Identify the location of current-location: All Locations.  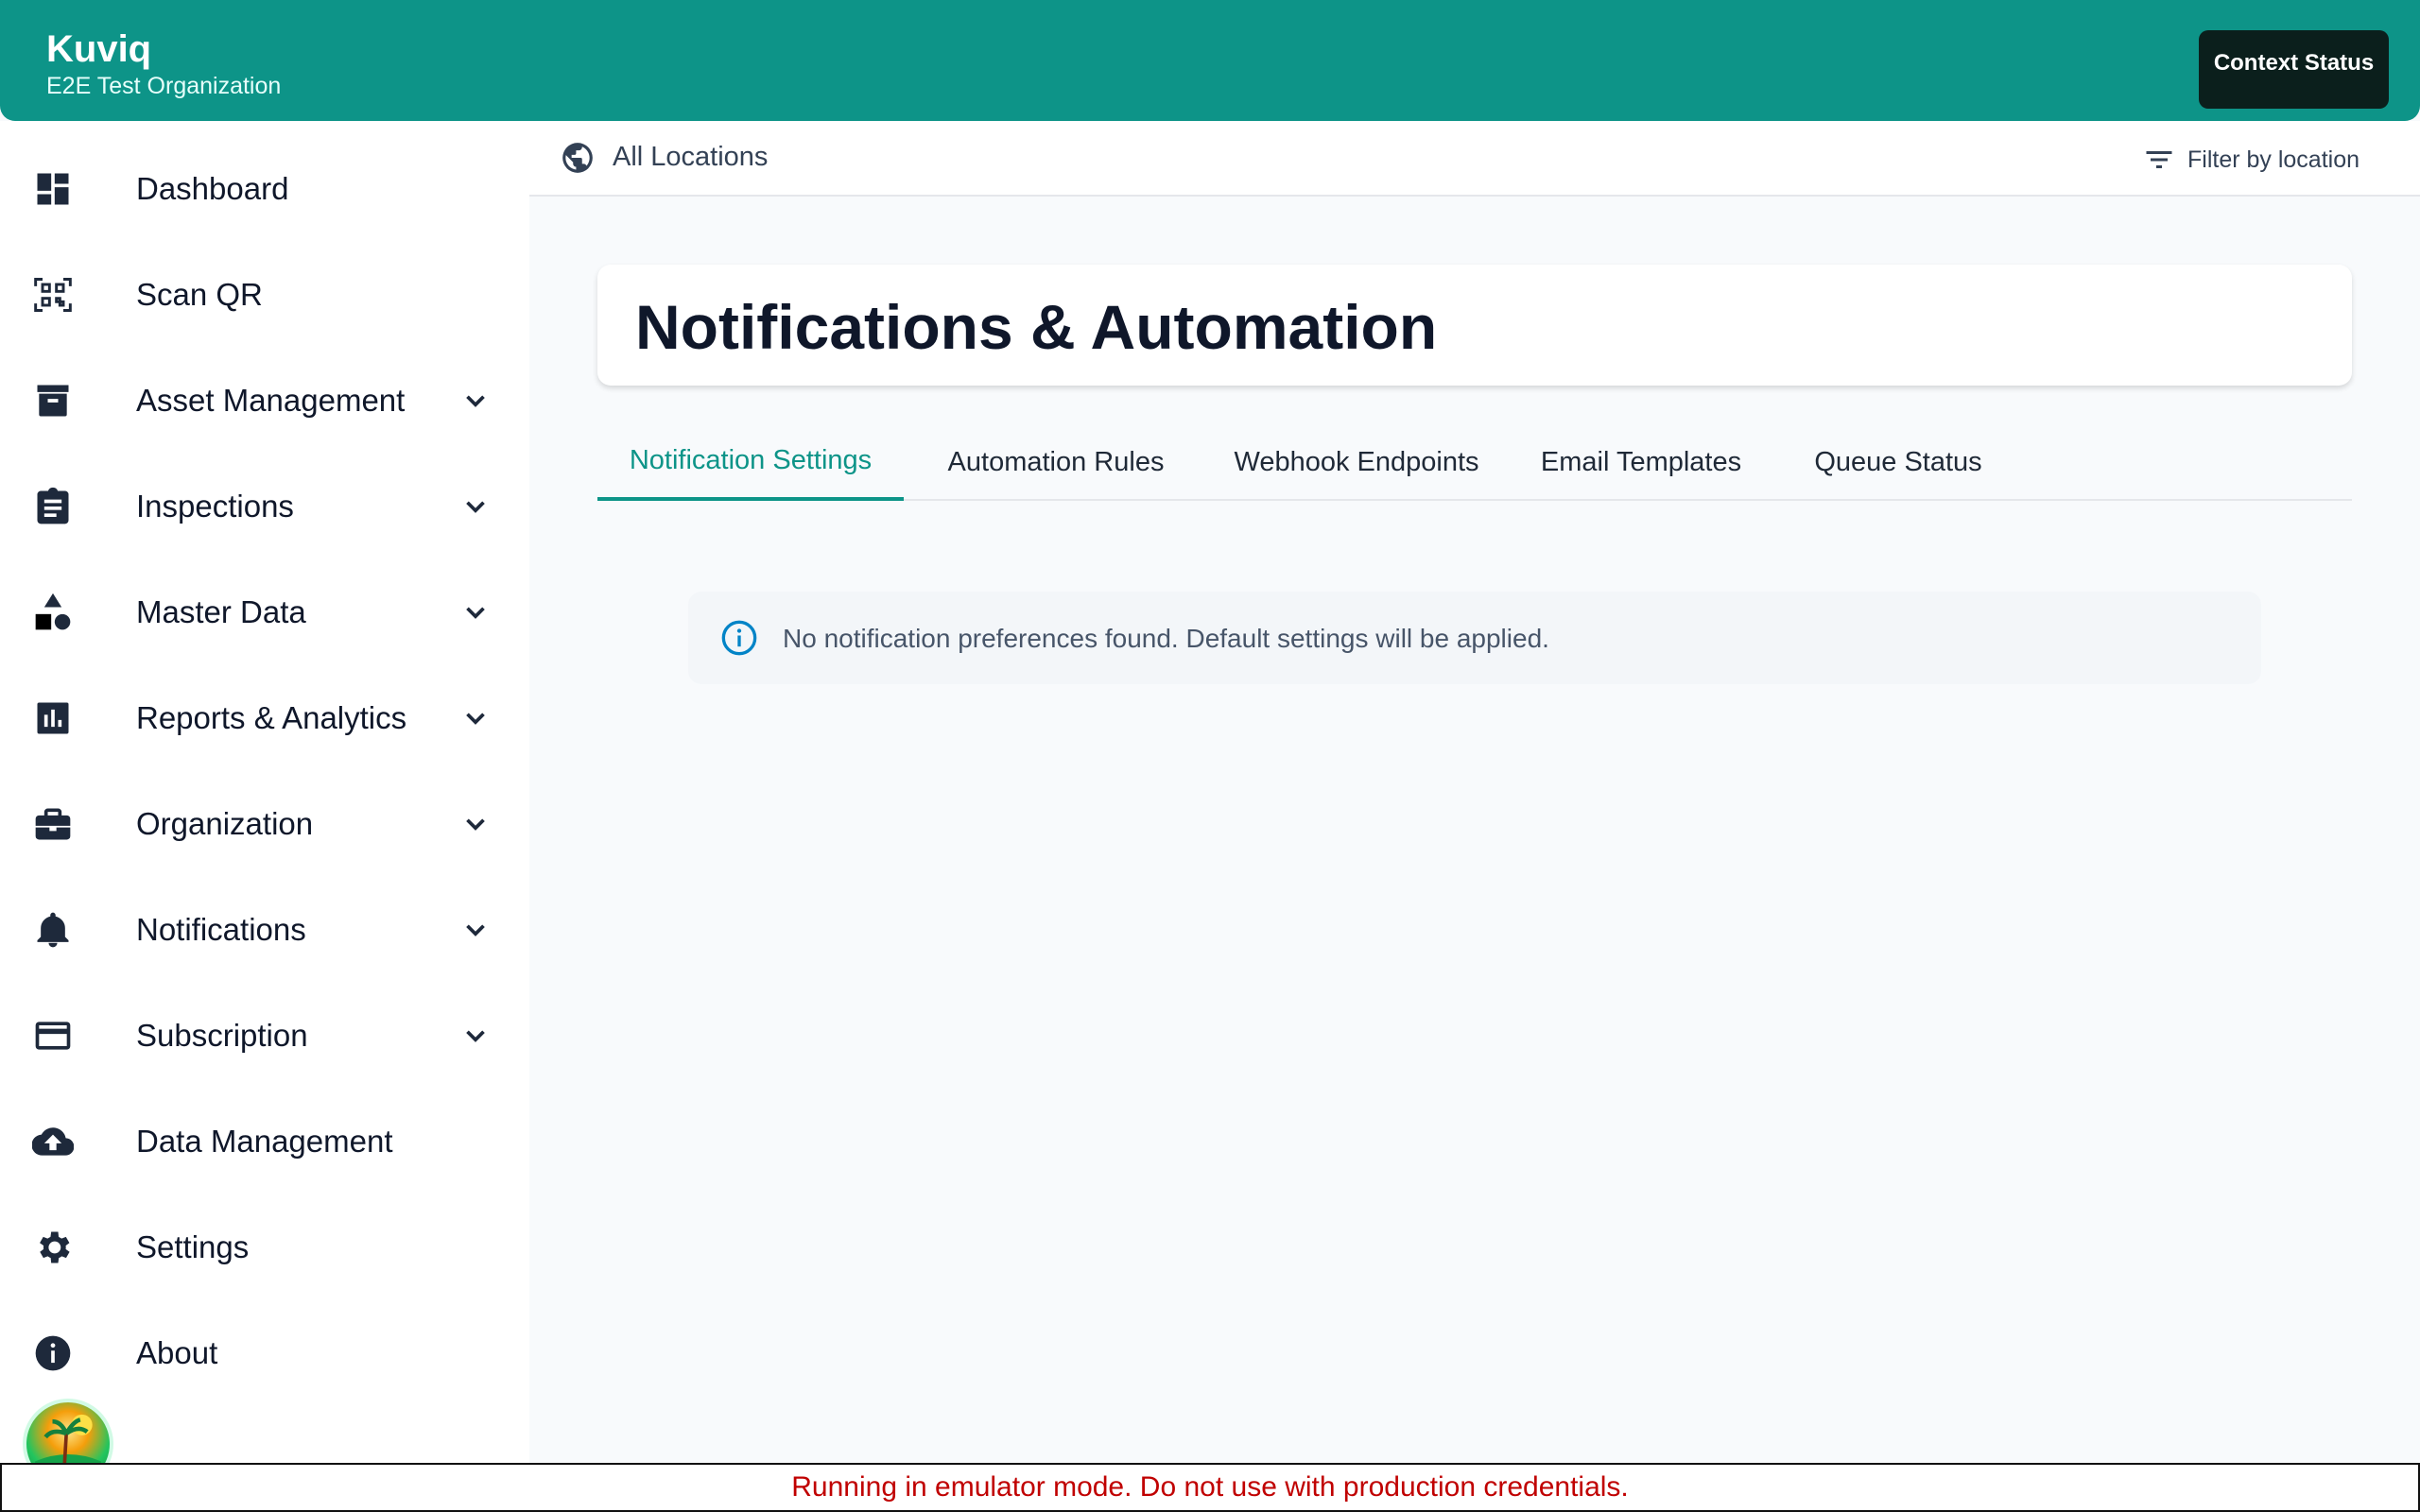
(690, 157).